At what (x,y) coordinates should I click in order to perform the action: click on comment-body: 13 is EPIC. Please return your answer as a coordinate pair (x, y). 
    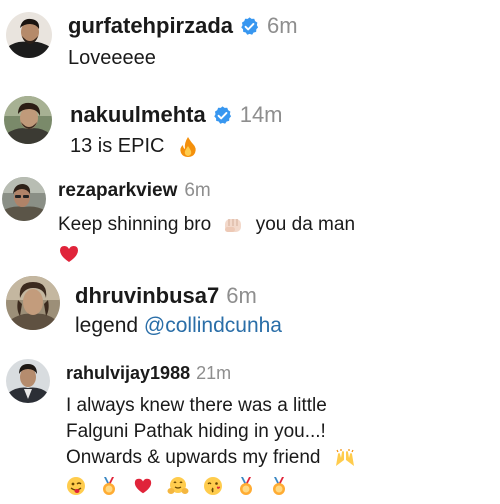
    Looking at the image, I should click on (134, 146).